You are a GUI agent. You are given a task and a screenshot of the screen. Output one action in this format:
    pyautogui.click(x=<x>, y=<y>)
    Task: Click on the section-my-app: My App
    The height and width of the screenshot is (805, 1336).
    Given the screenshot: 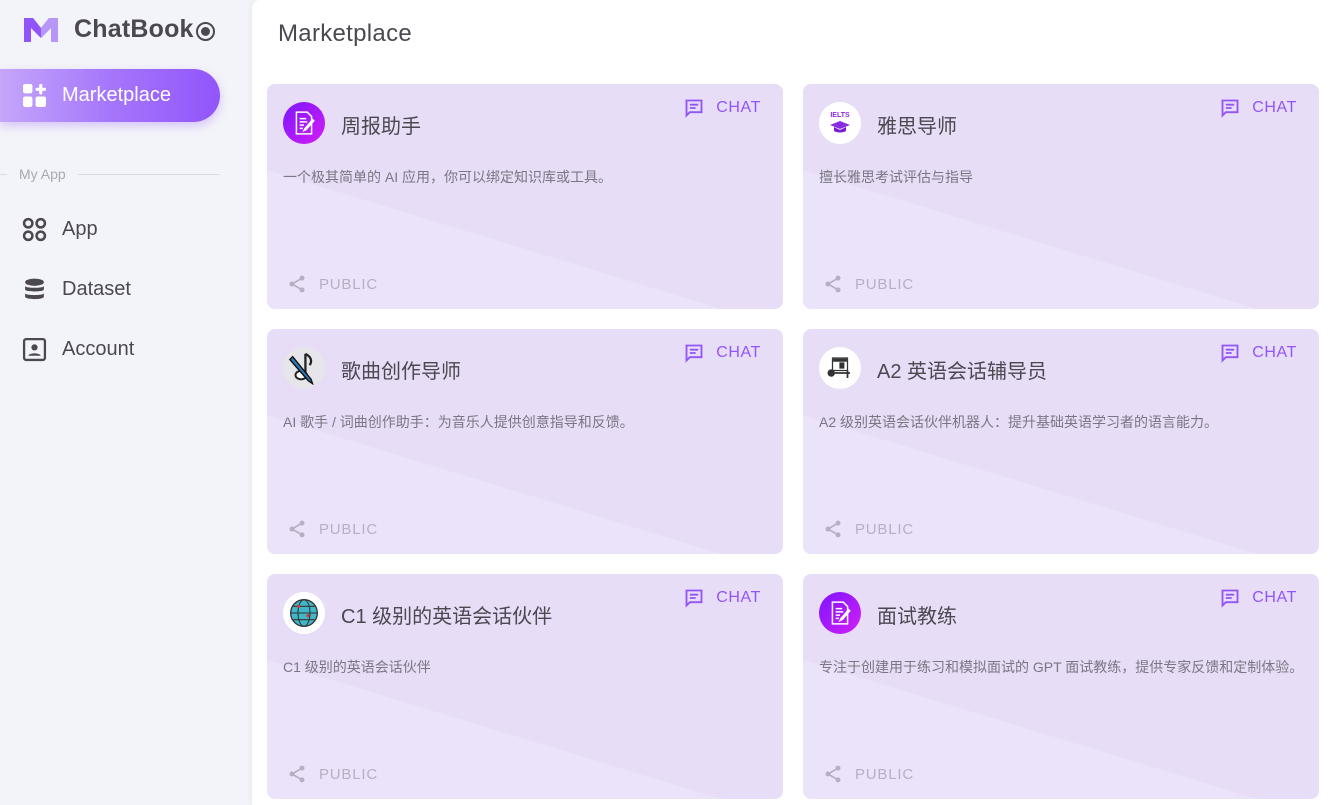 What is the action you would take?
    pyautogui.click(x=110, y=174)
    